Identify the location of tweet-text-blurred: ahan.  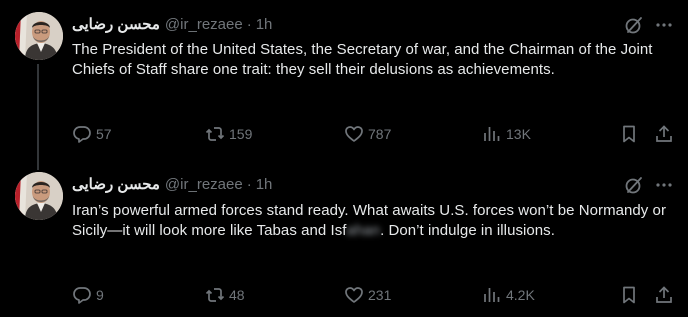
(363, 230).